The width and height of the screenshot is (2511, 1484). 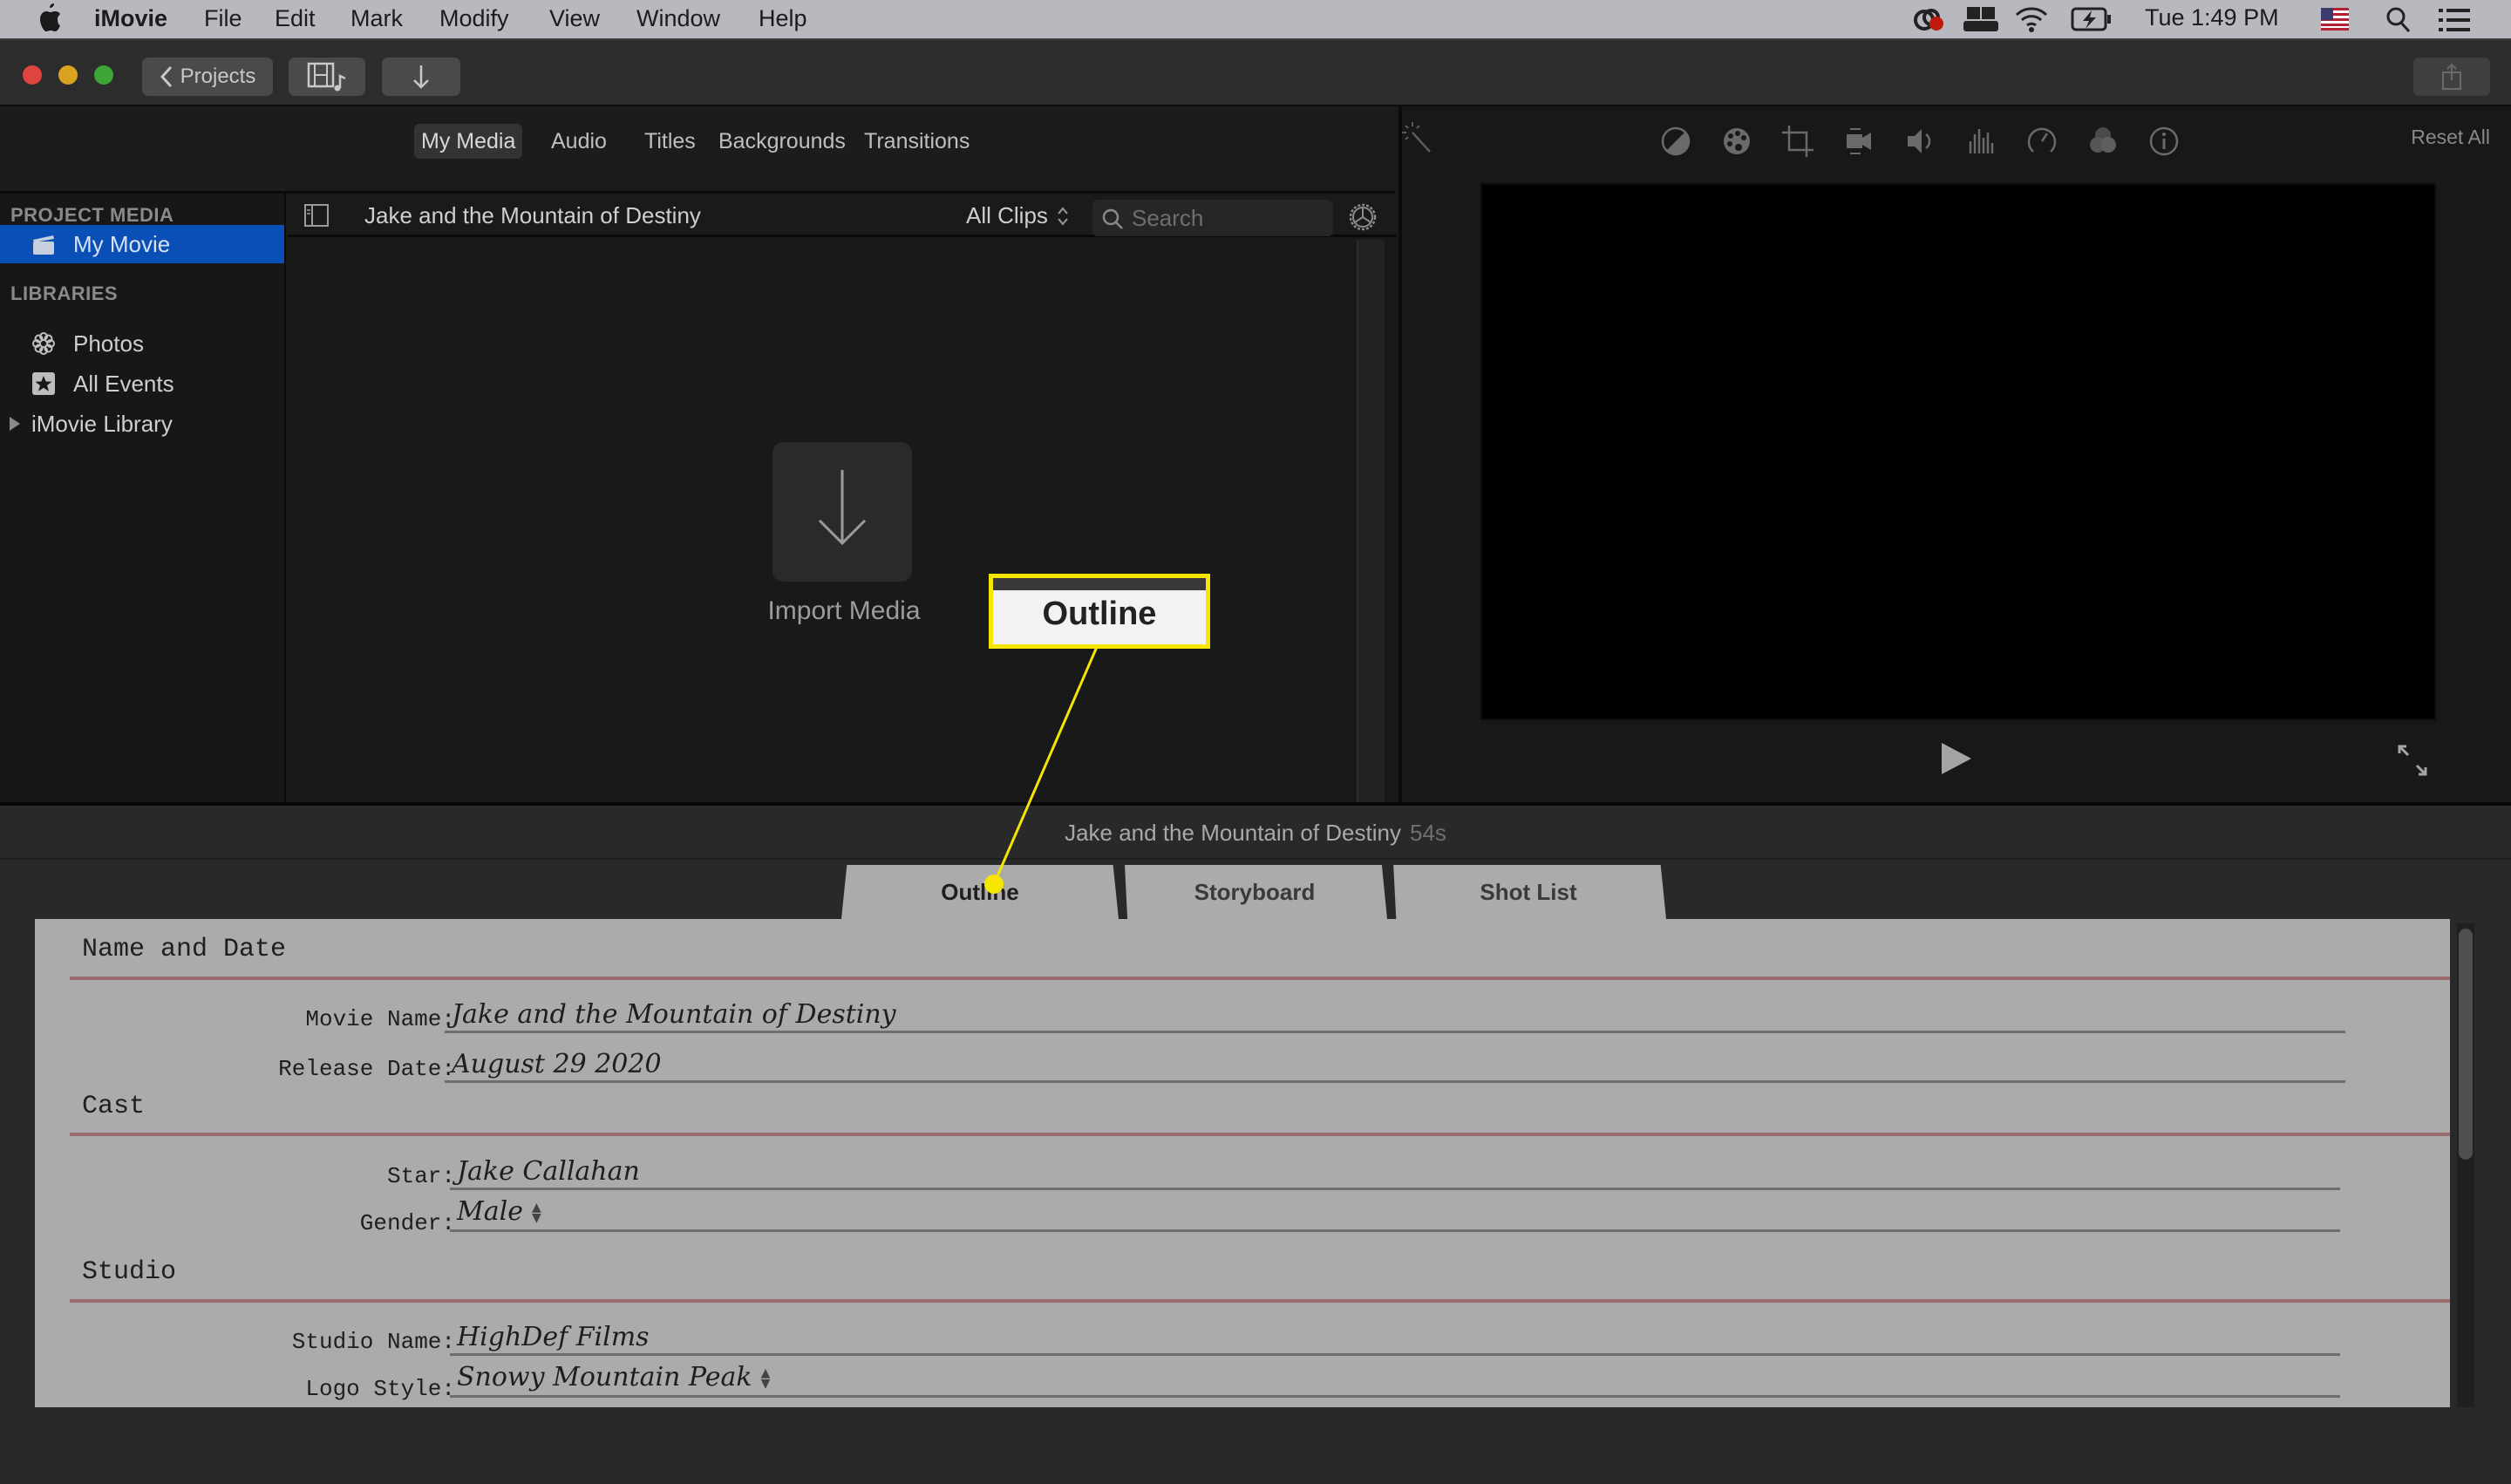 What do you see at coordinates (68, 75) in the screenshot?
I see `minimize-window-button` at bounding box center [68, 75].